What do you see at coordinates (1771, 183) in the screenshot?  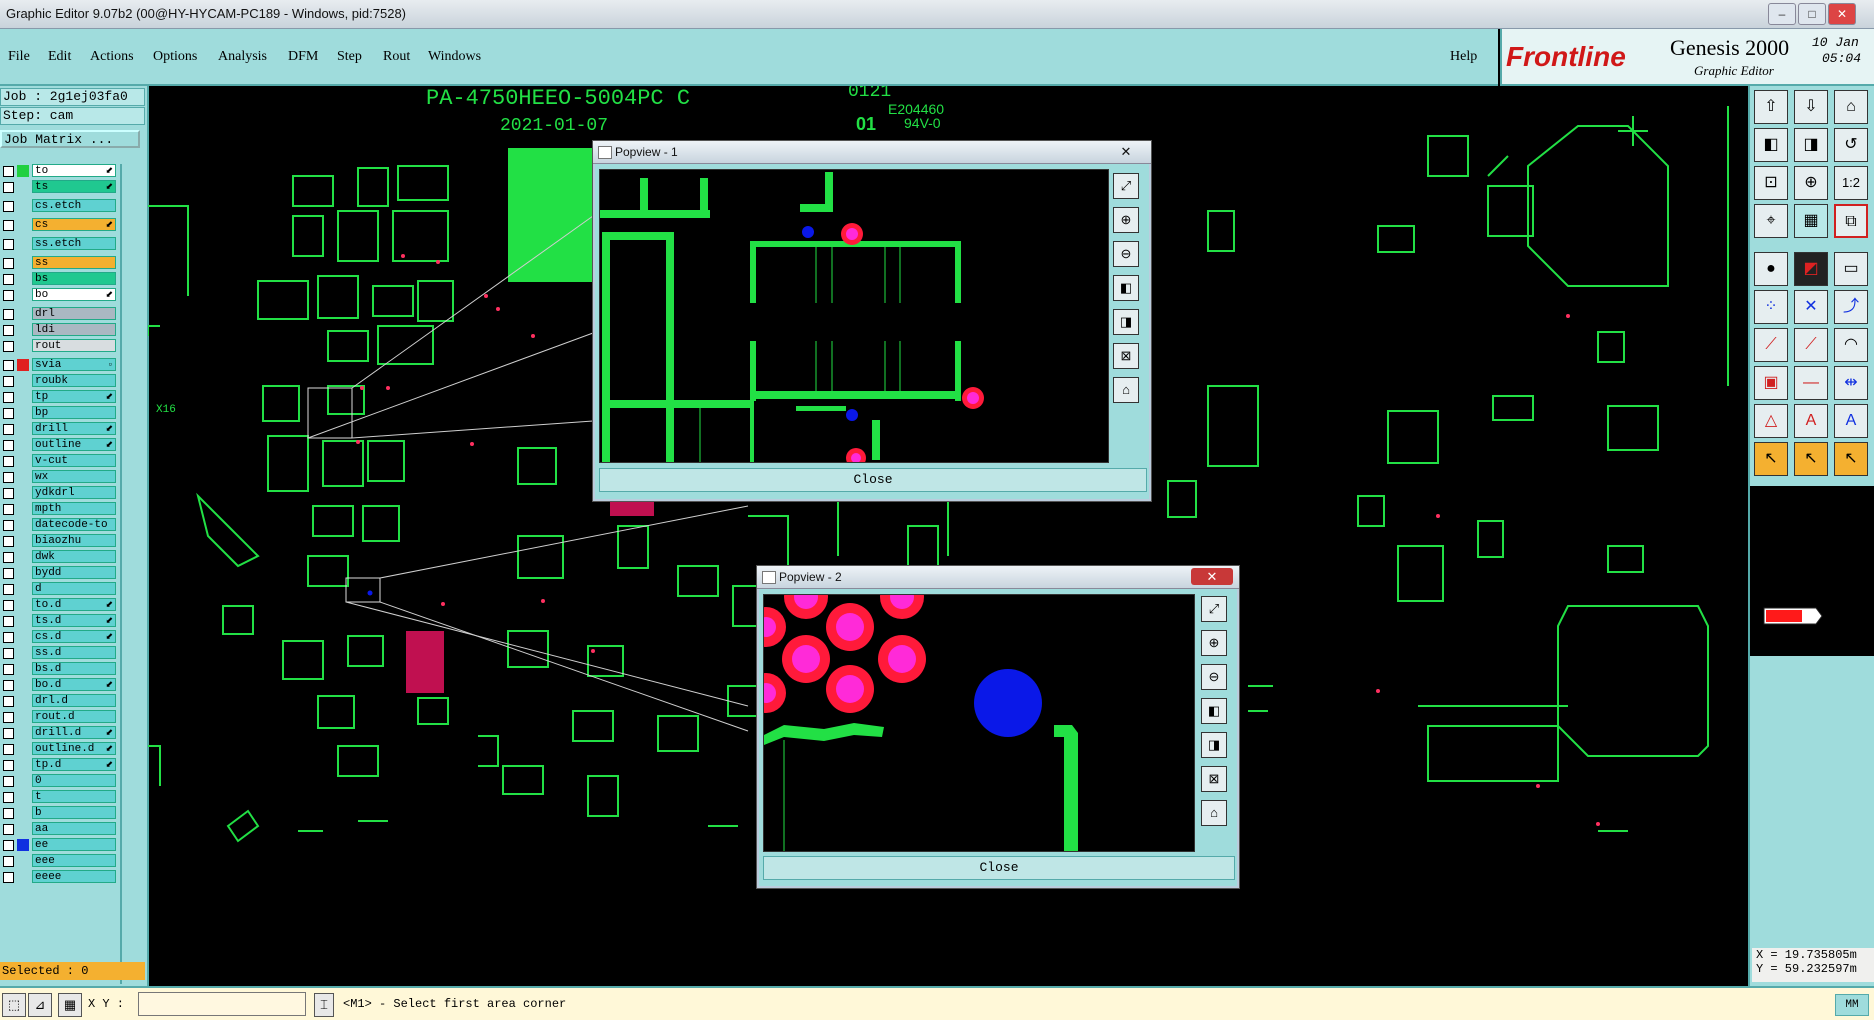 I see `zoom-fit-icon: ⊡` at bounding box center [1771, 183].